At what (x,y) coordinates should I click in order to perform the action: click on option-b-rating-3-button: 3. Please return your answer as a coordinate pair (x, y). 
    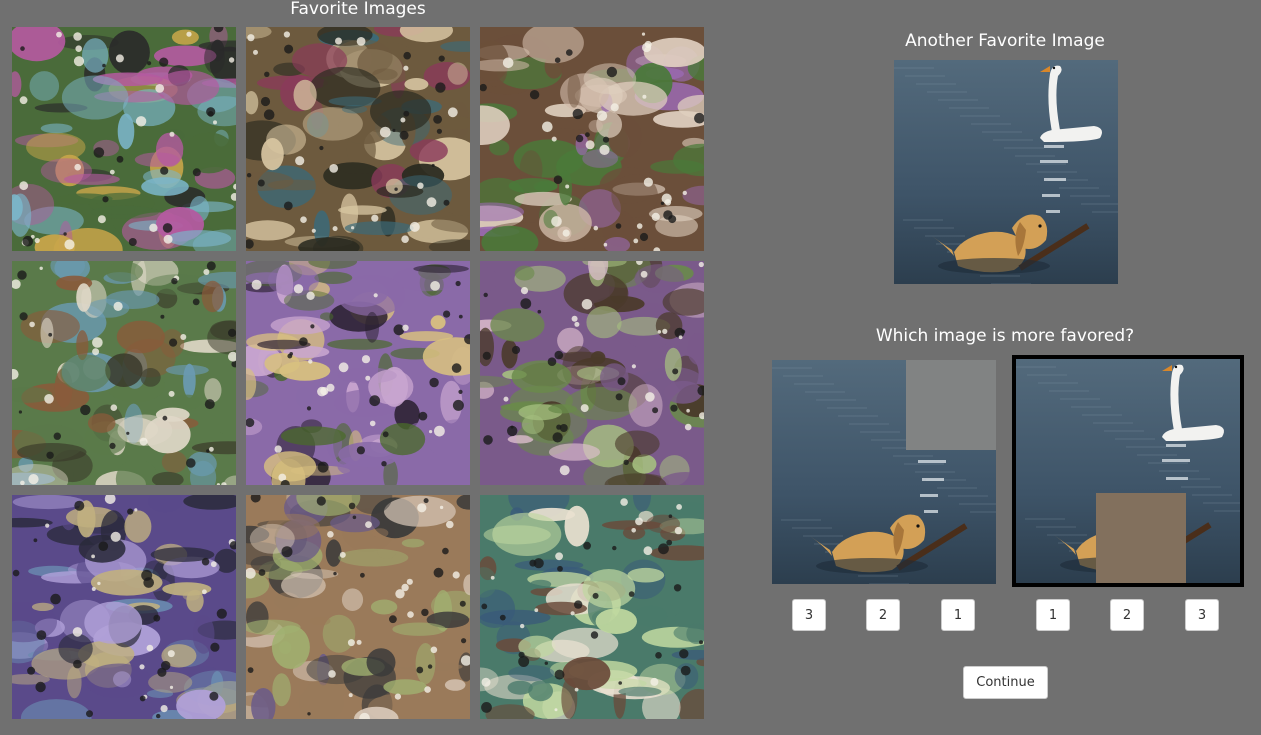
    Looking at the image, I should click on (1202, 615).